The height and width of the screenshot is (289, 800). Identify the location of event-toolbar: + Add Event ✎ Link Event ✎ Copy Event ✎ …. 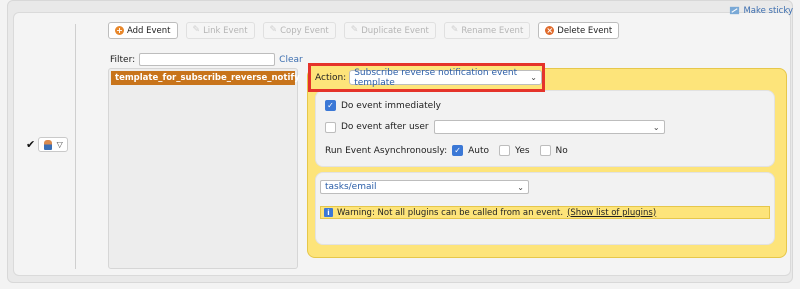
(364, 30).